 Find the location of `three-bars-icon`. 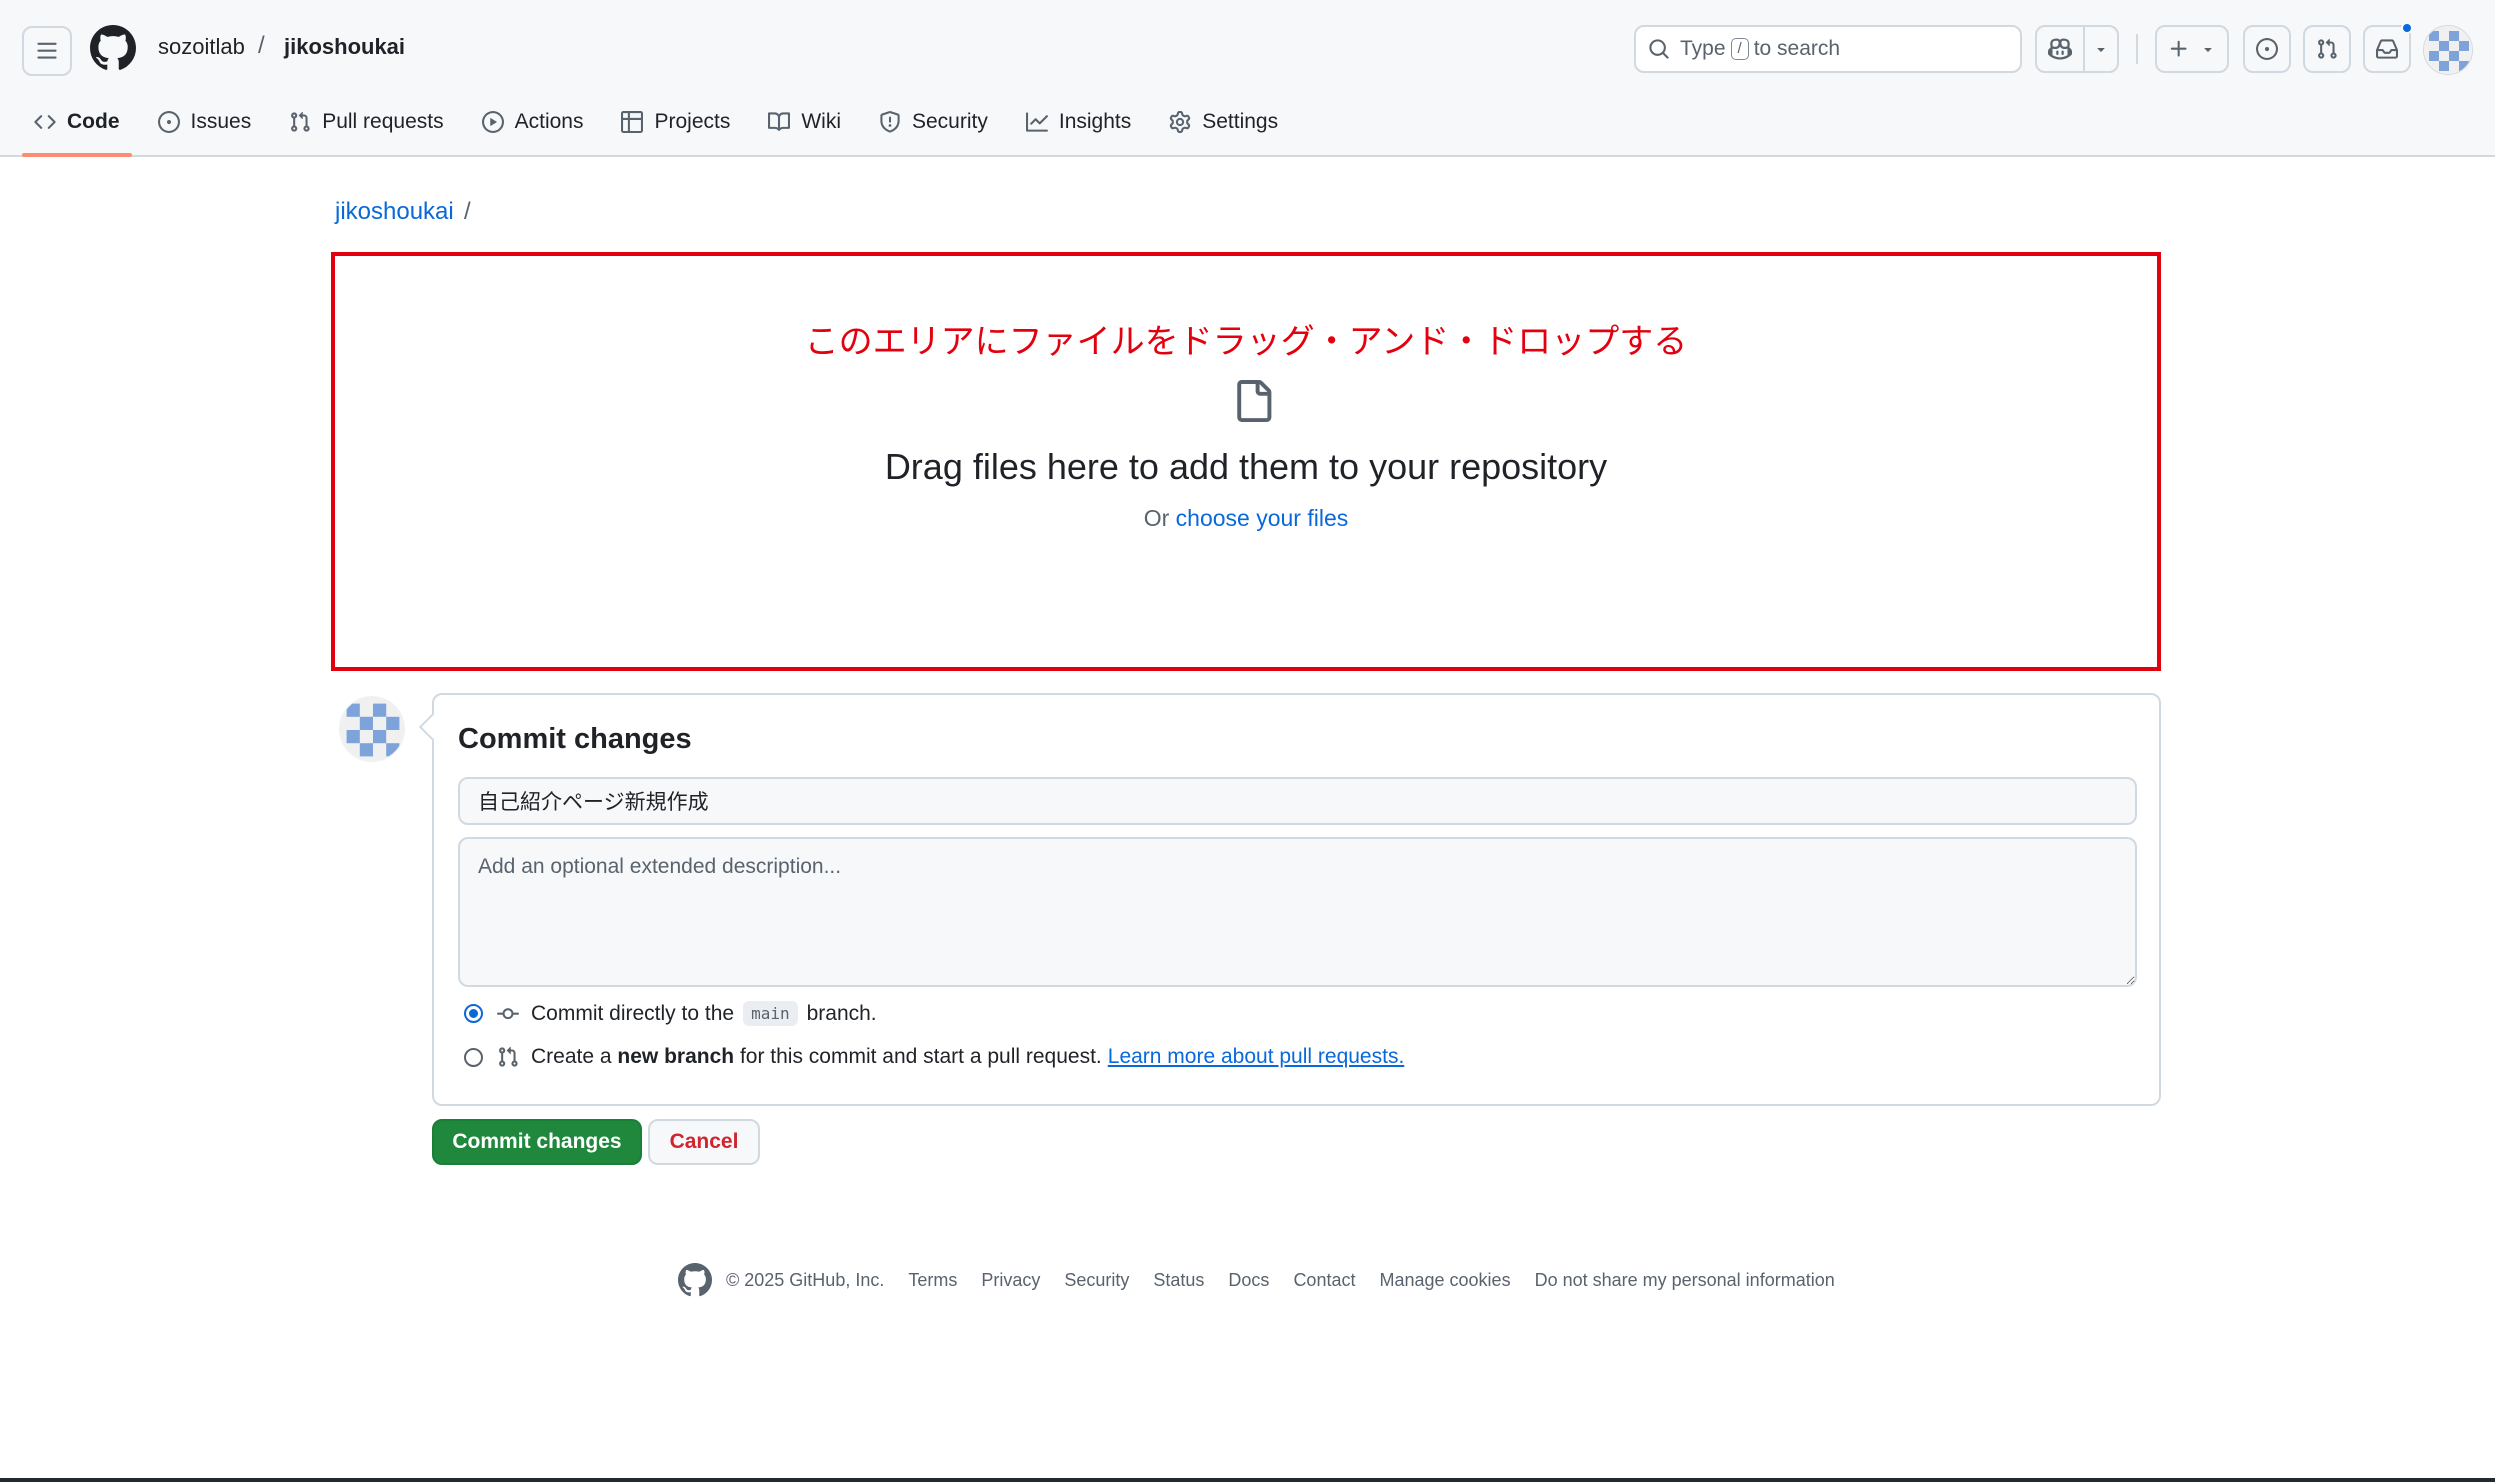

three-bars-icon is located at coordinates (47, 50).